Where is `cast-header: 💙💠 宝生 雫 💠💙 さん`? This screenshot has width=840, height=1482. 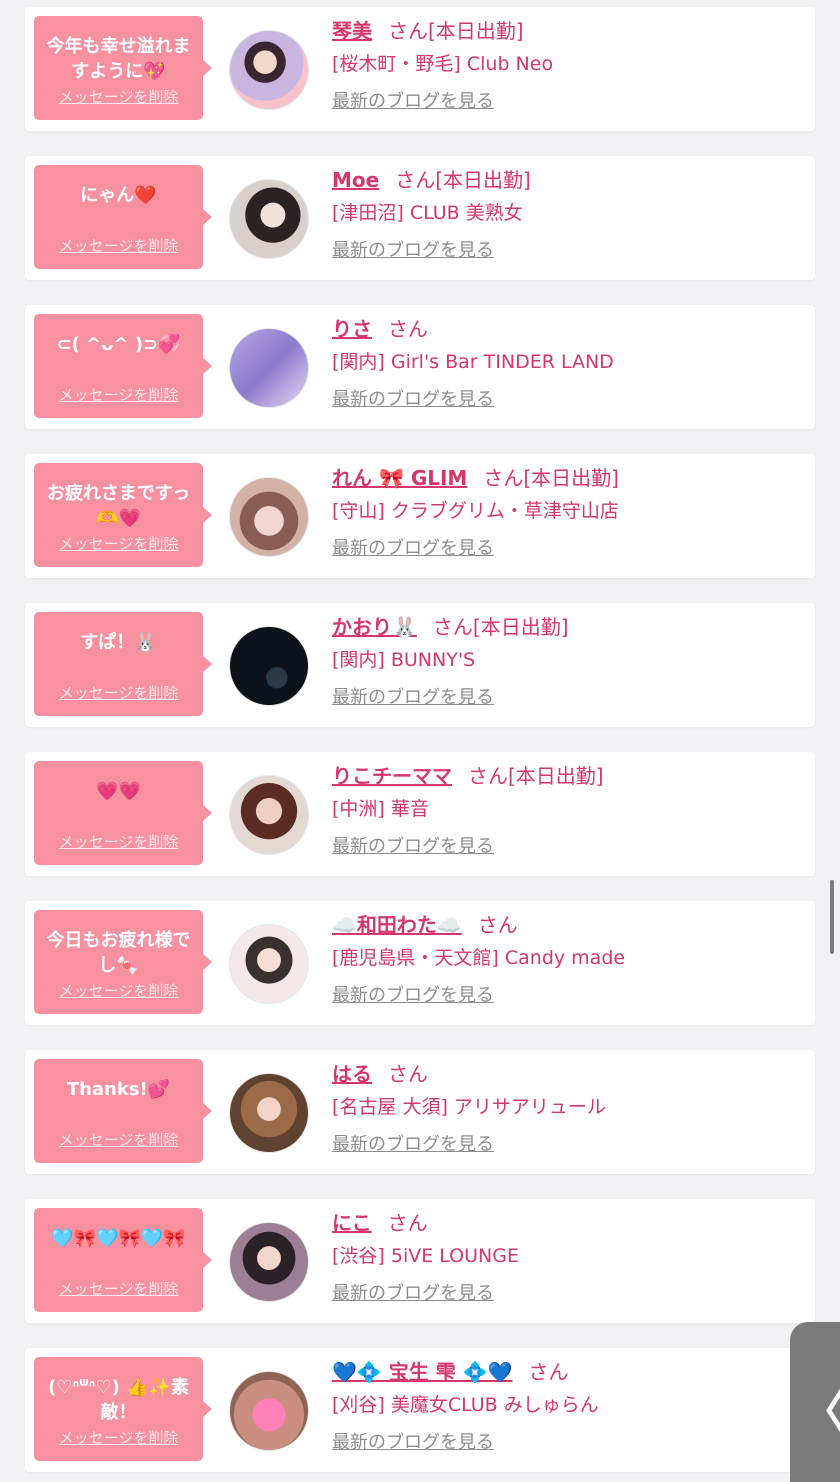 cast-header: 💙💠 宝生 雫 💠💙 さん is located at coordinates (568, 1372).